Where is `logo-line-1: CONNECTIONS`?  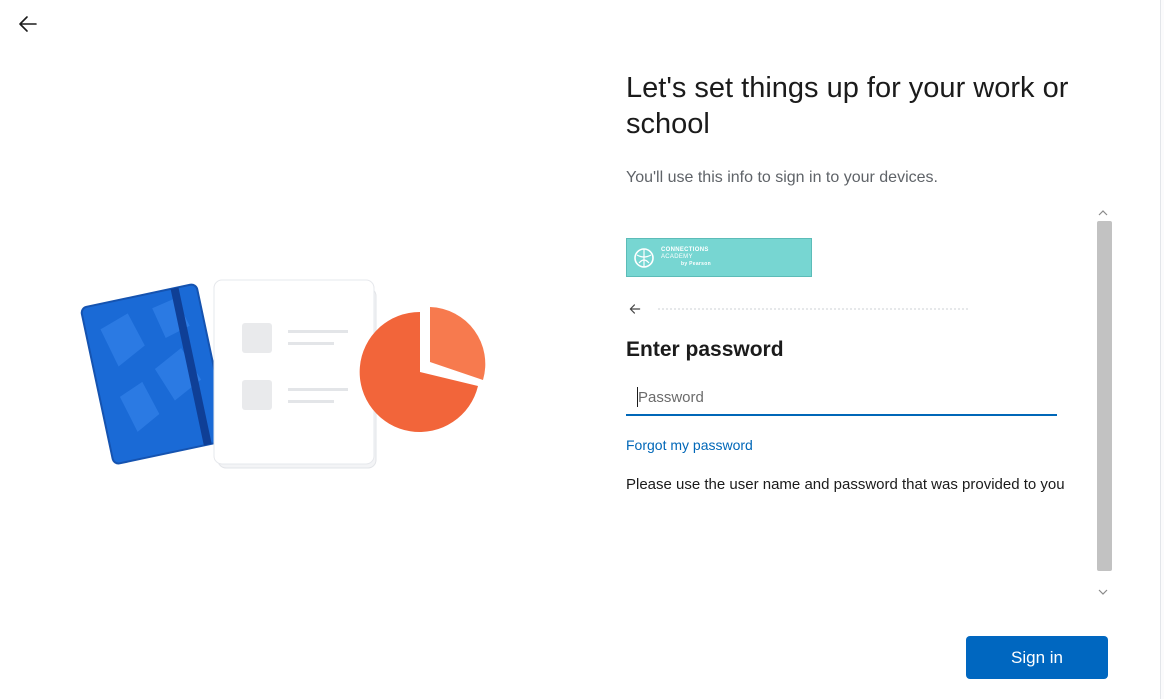 logo-line-1: CONNECTIONS is located at coordinates (685, 250).